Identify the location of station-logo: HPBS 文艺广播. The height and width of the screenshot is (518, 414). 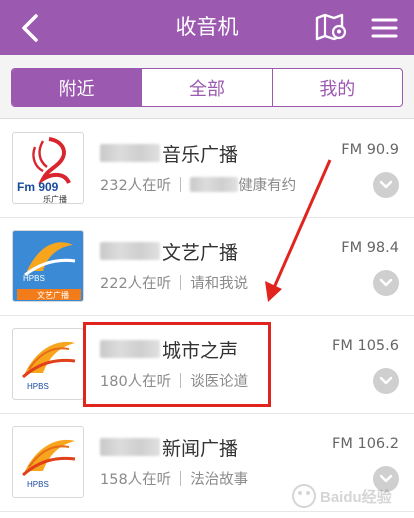
(48, 266).